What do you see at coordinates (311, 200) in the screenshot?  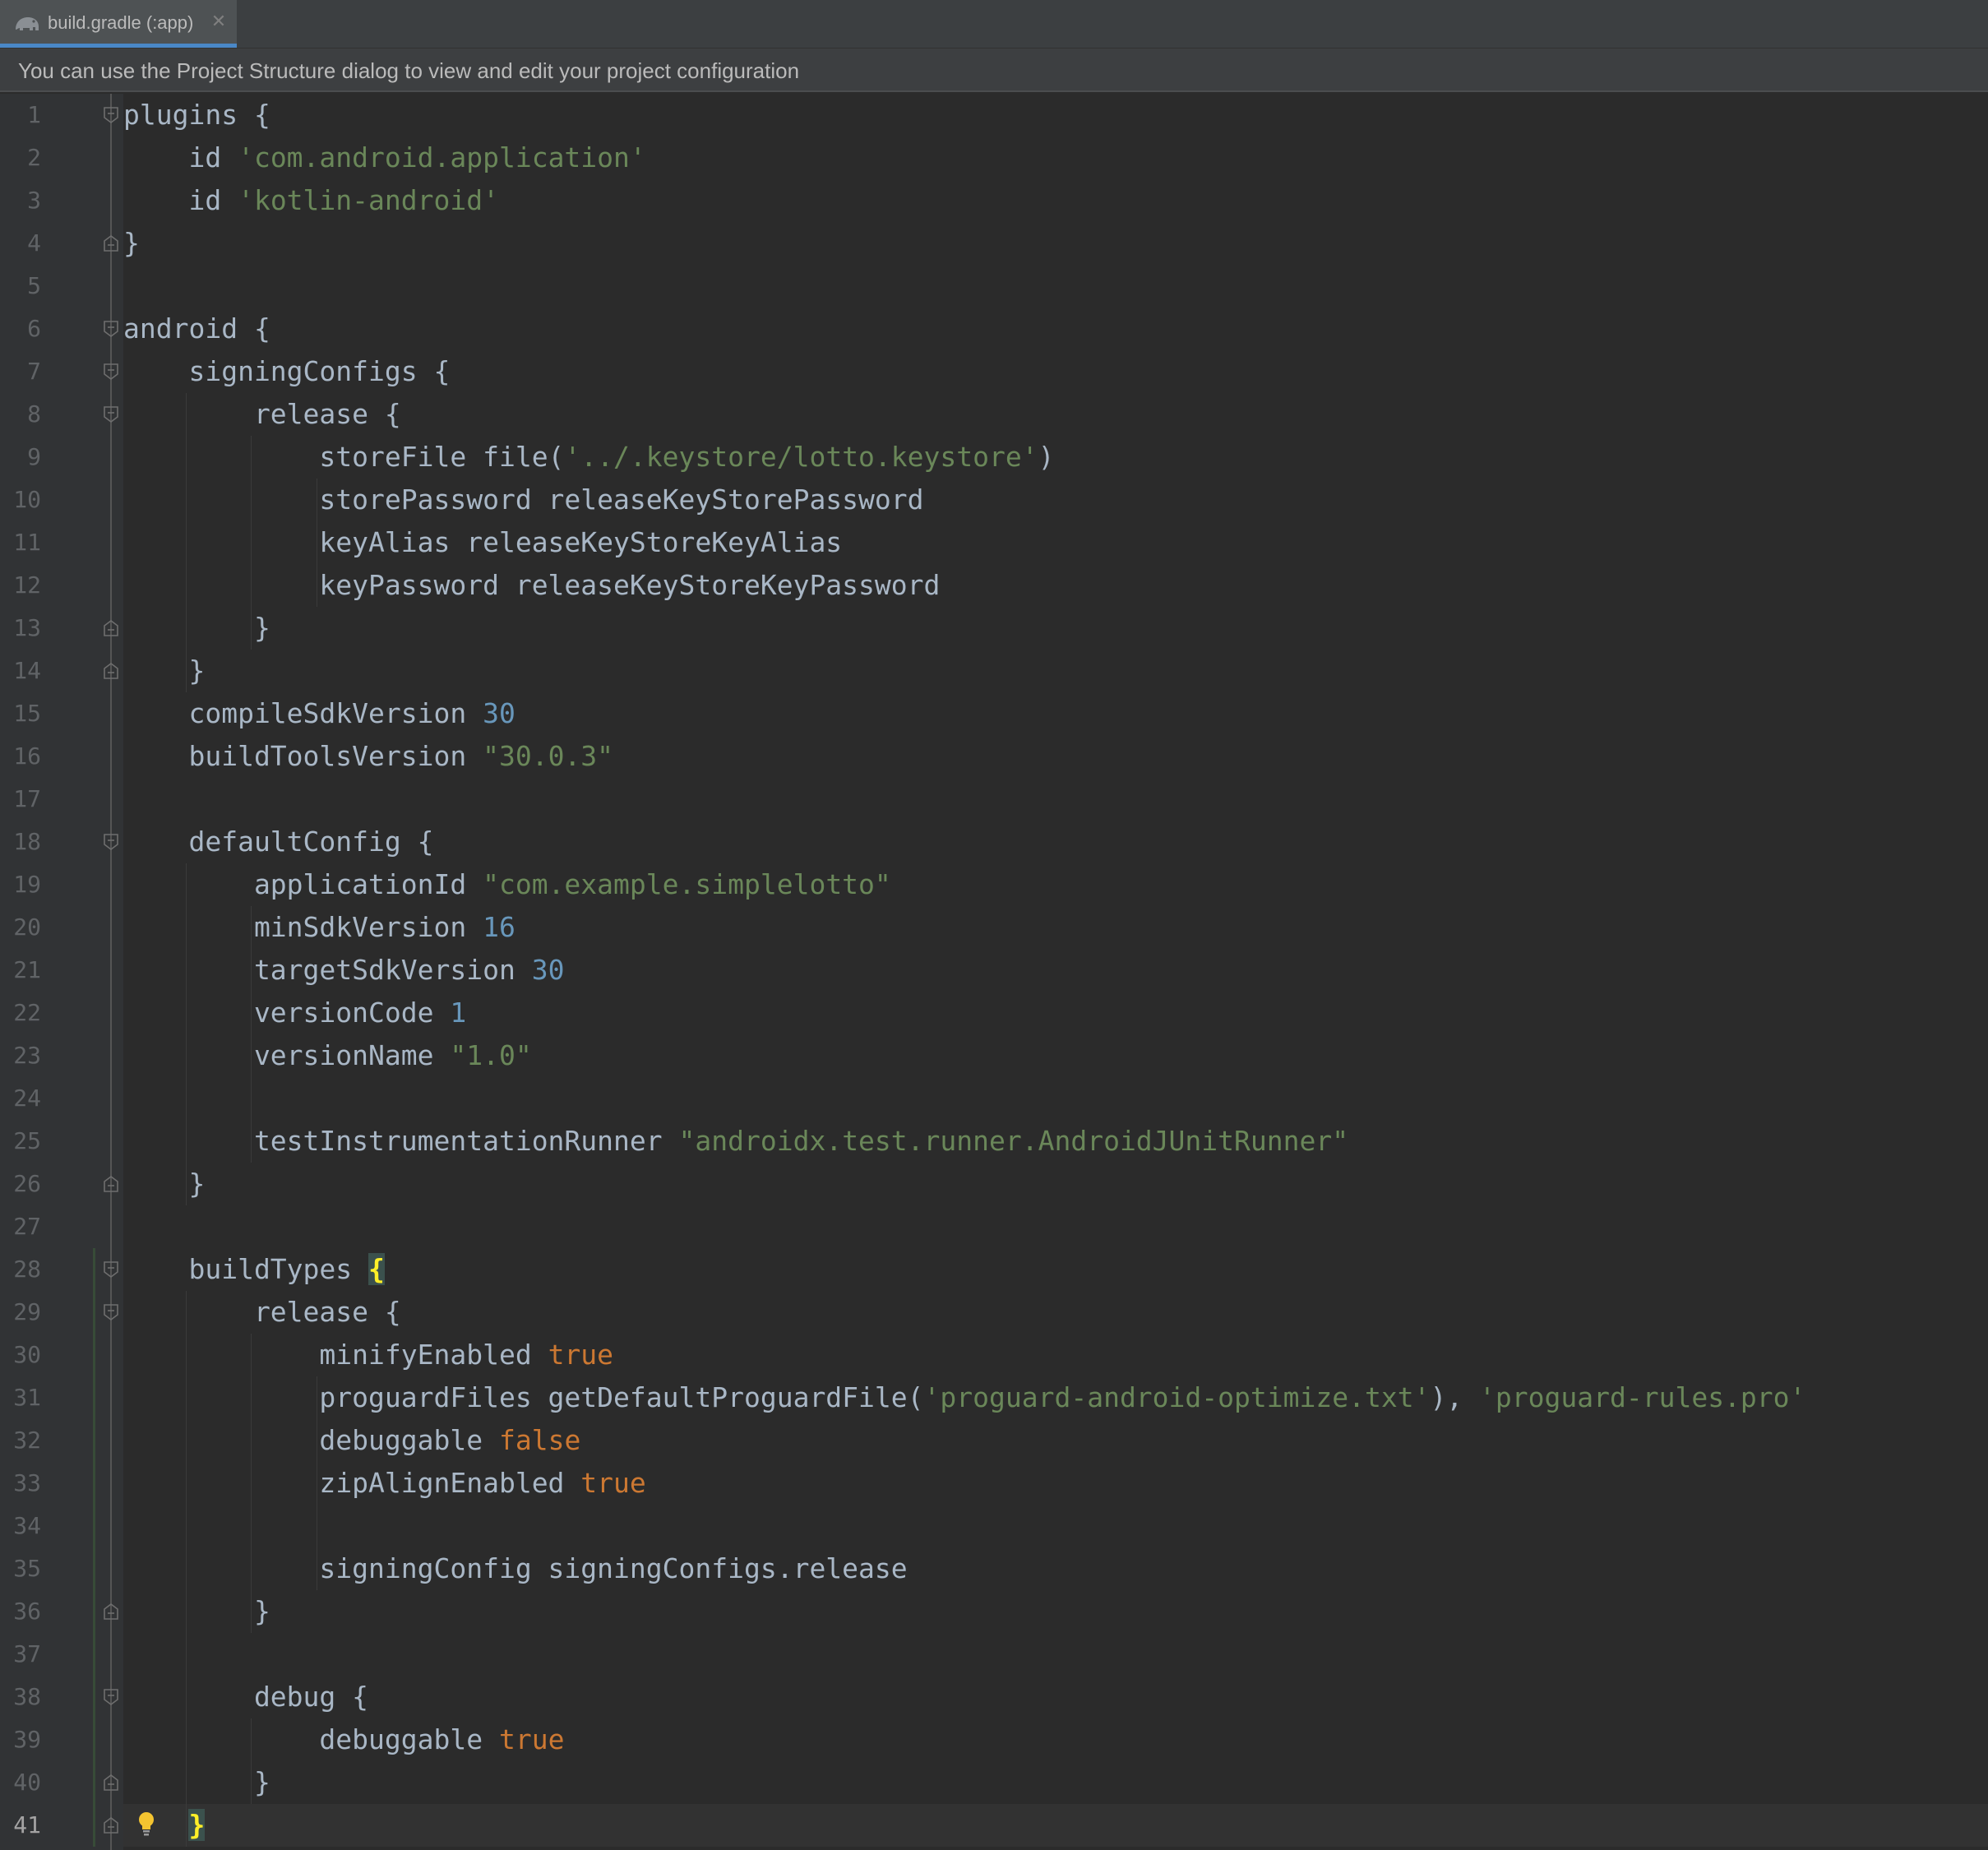 I see `code-line: id 'kotlin-android'` at bounding box center [311, 200].